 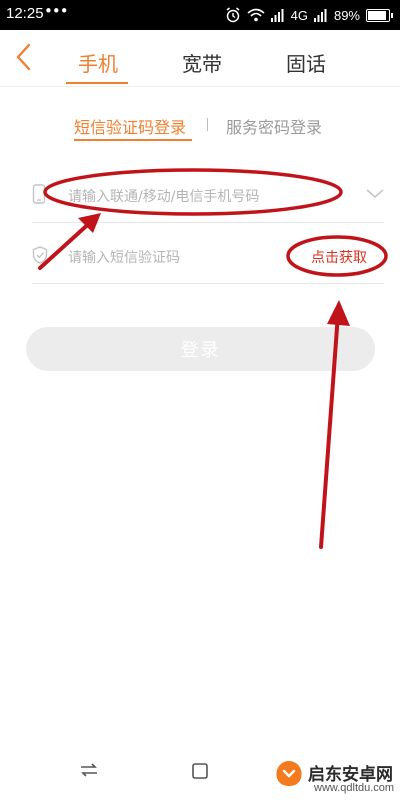 I want to click on tab-landline: 固话, so click(x=306, y=62).